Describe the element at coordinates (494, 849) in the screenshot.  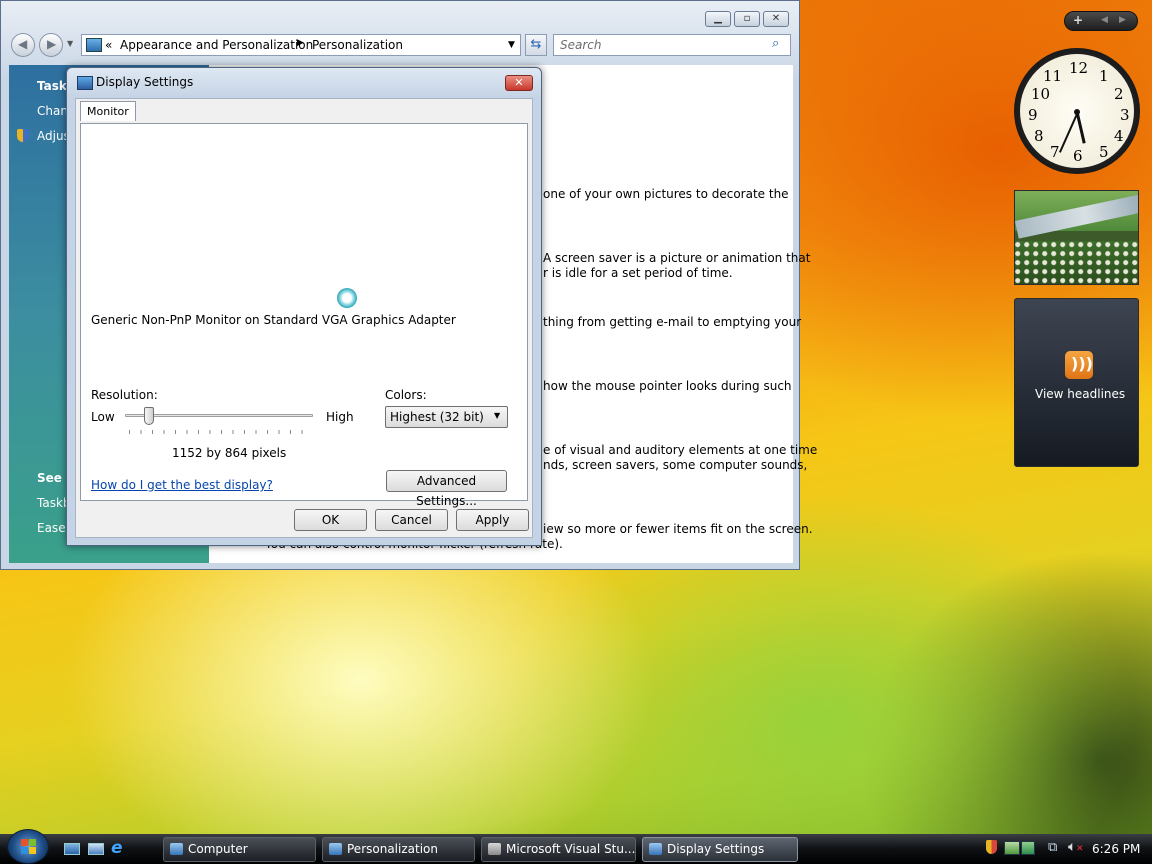
I see `visual-studio-icon` at that location.